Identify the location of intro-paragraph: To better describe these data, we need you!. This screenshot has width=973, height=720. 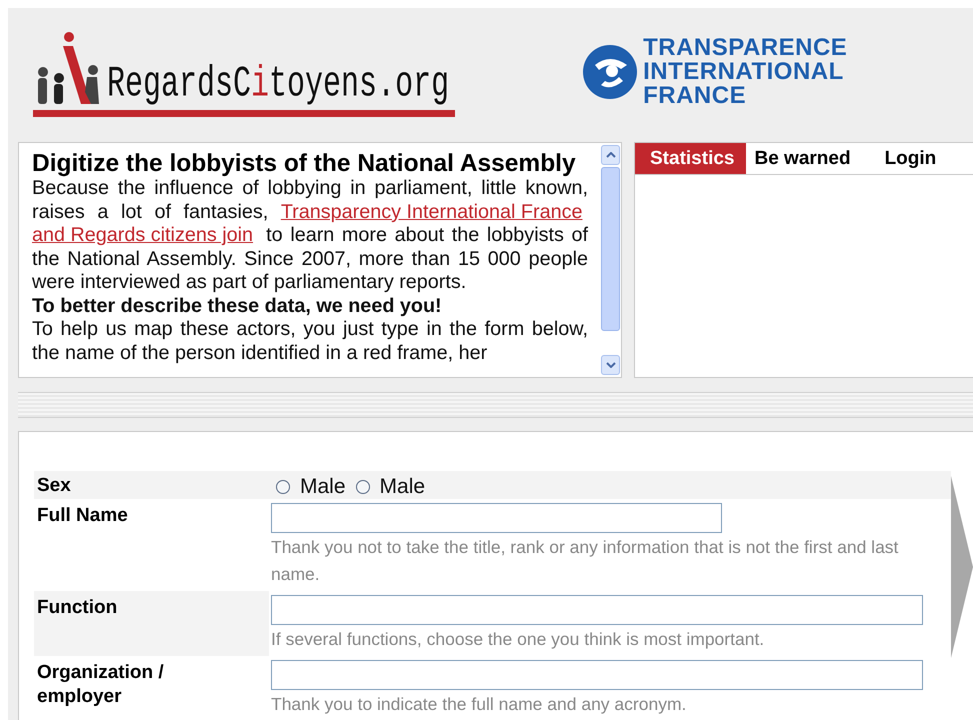
(237, 306).